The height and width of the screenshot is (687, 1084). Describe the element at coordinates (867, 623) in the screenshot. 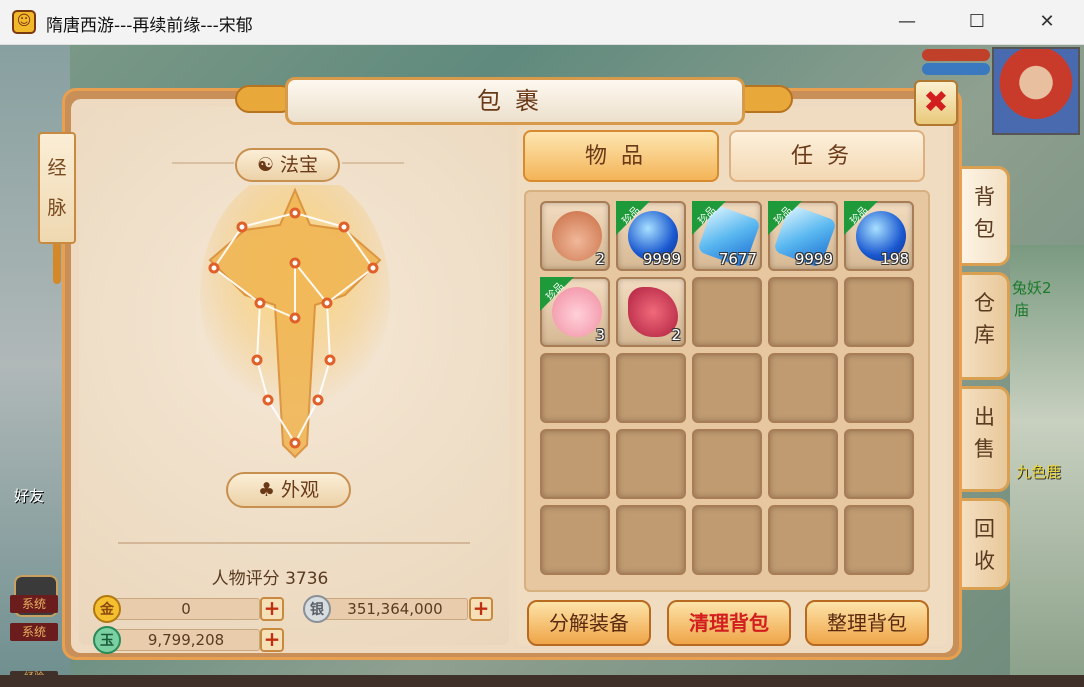

I see `sort-backpack-button: 整理背包` at that location.